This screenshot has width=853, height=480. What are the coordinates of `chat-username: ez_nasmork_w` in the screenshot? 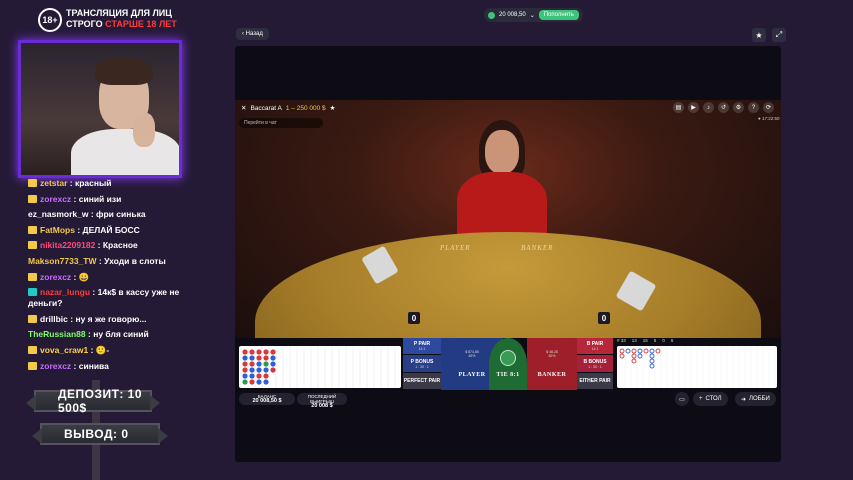 It's located at (58, 214).